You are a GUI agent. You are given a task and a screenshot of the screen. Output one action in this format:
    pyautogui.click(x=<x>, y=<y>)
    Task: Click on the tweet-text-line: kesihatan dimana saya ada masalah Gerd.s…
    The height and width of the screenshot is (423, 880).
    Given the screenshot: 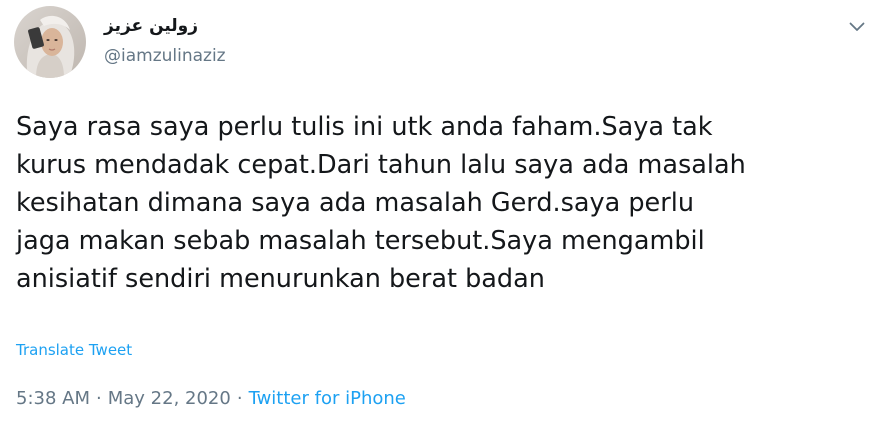 What is the action you would take?
    pyautogui.click(x=355, y=203)
    